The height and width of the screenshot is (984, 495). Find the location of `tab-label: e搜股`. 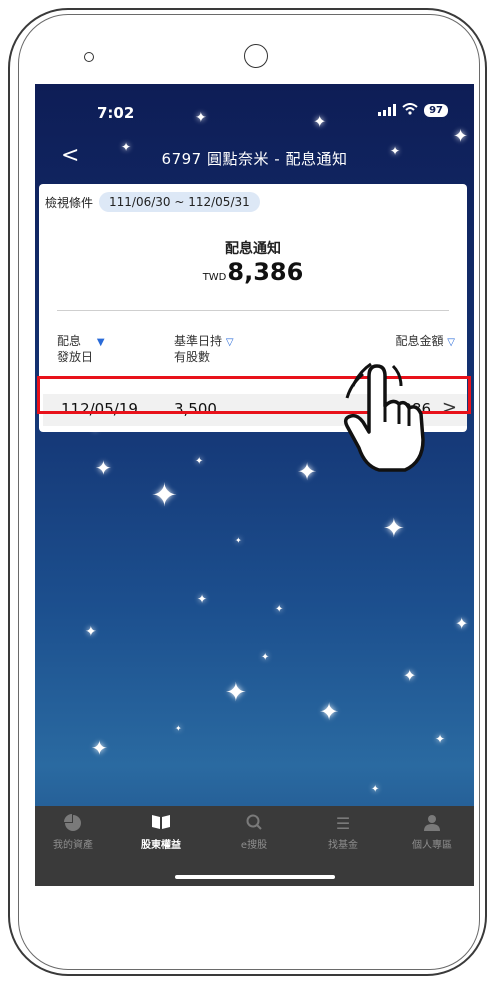

tab-label: e搜股 is located at coordinates (254, 845).